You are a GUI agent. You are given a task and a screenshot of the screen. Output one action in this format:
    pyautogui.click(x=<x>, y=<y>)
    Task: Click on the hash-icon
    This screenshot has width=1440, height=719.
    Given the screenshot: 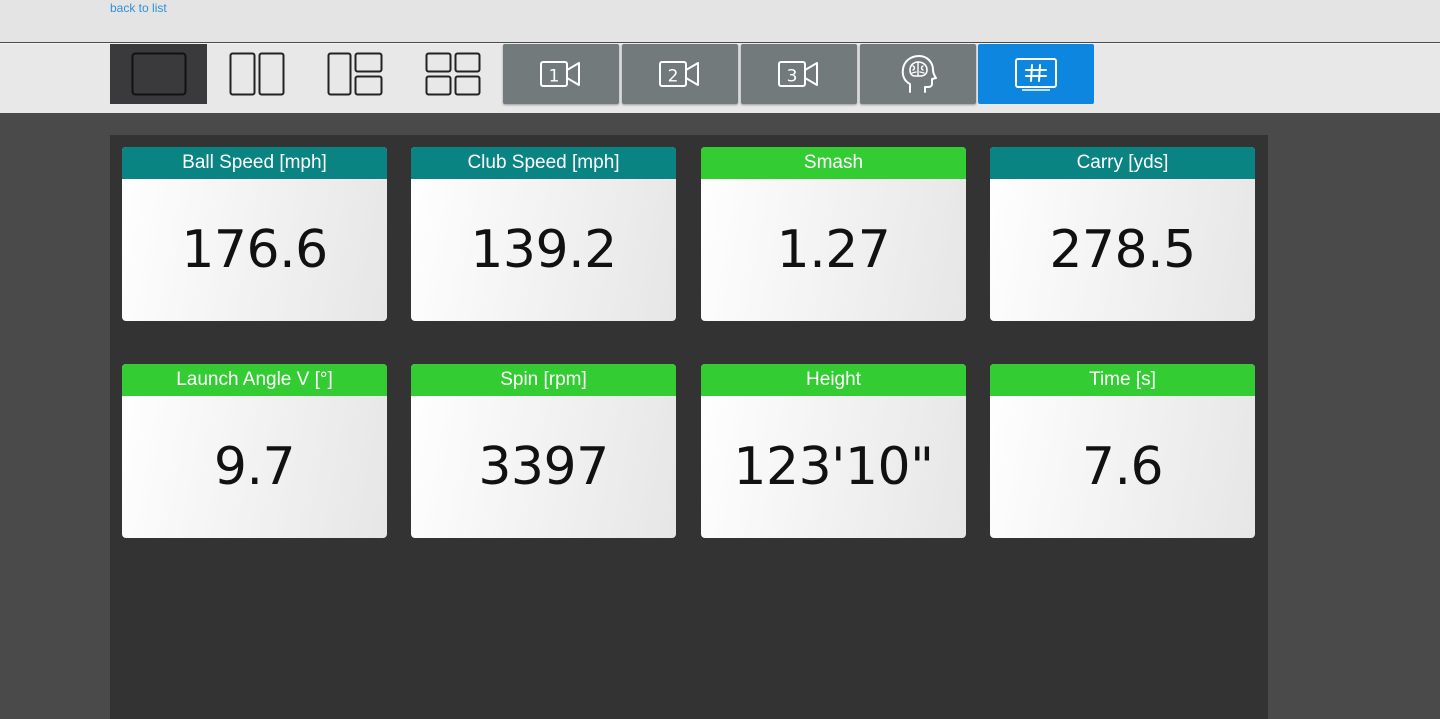 What is the action you would take?
    pyautogui.click(x=1036, y=74)
    